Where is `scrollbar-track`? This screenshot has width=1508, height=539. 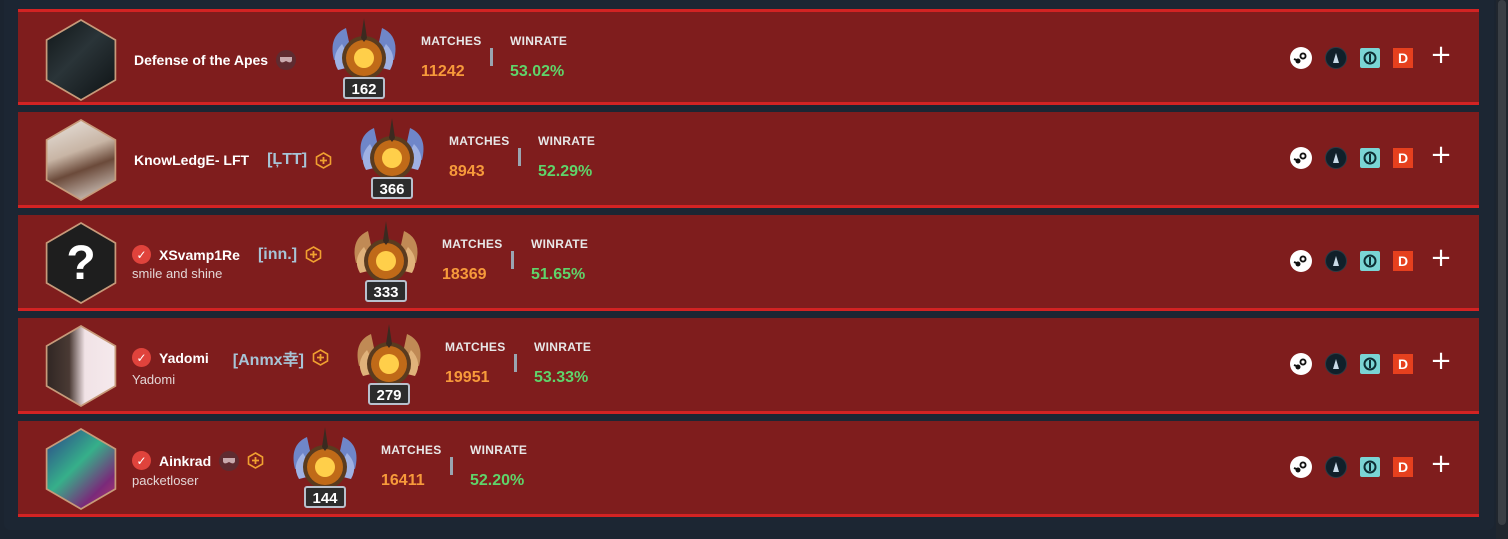
scrollbar-track is located at coordinates (1502, 269).